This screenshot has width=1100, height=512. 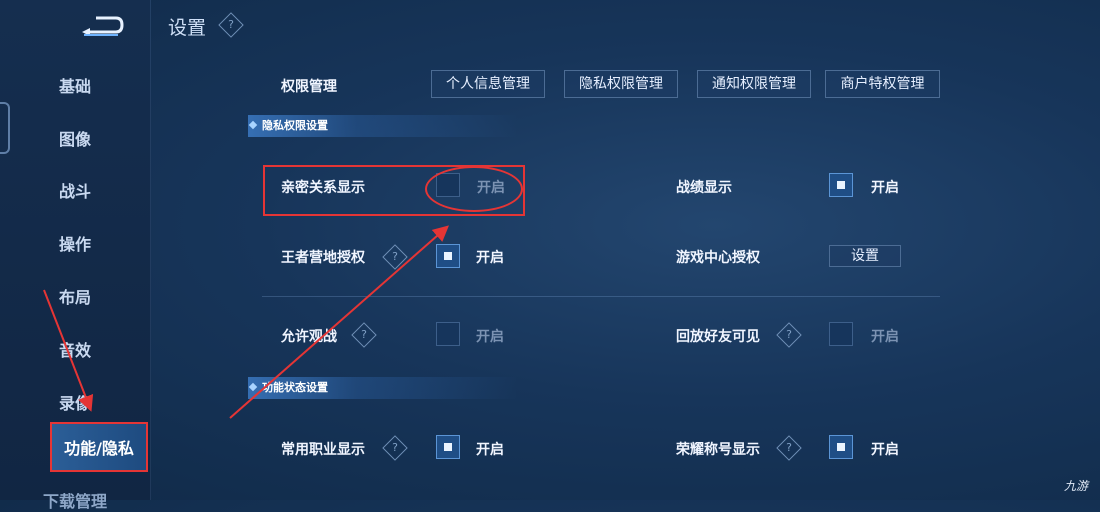 I want to click on title-help-icon: ?, so click(x=231, y=25).